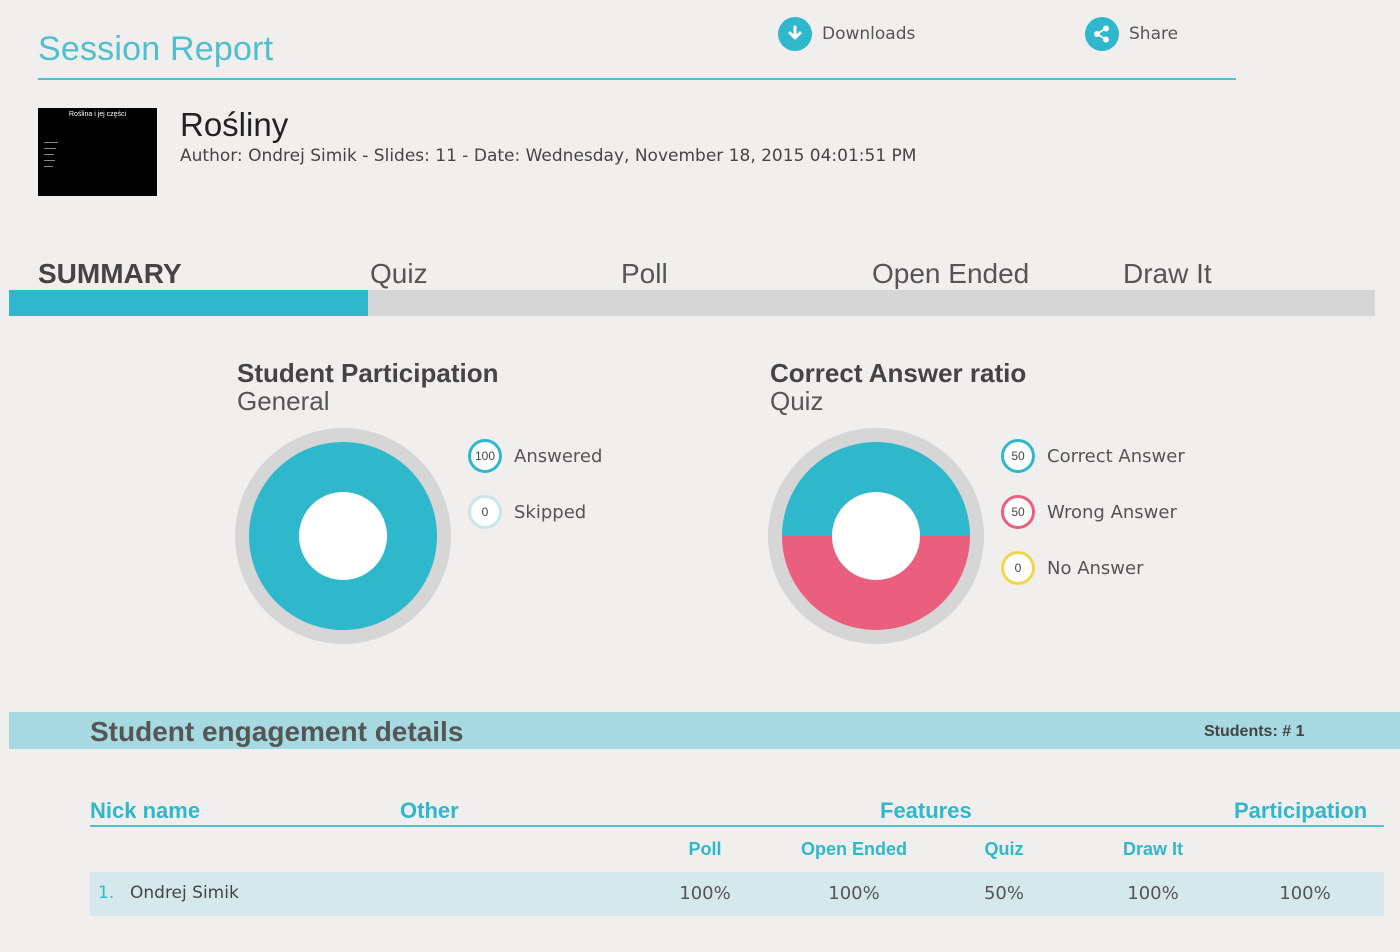  Describe the element at coordinates (145, 810) in the screenshot. I see `column-header-nick-name: Nick name` at that location.